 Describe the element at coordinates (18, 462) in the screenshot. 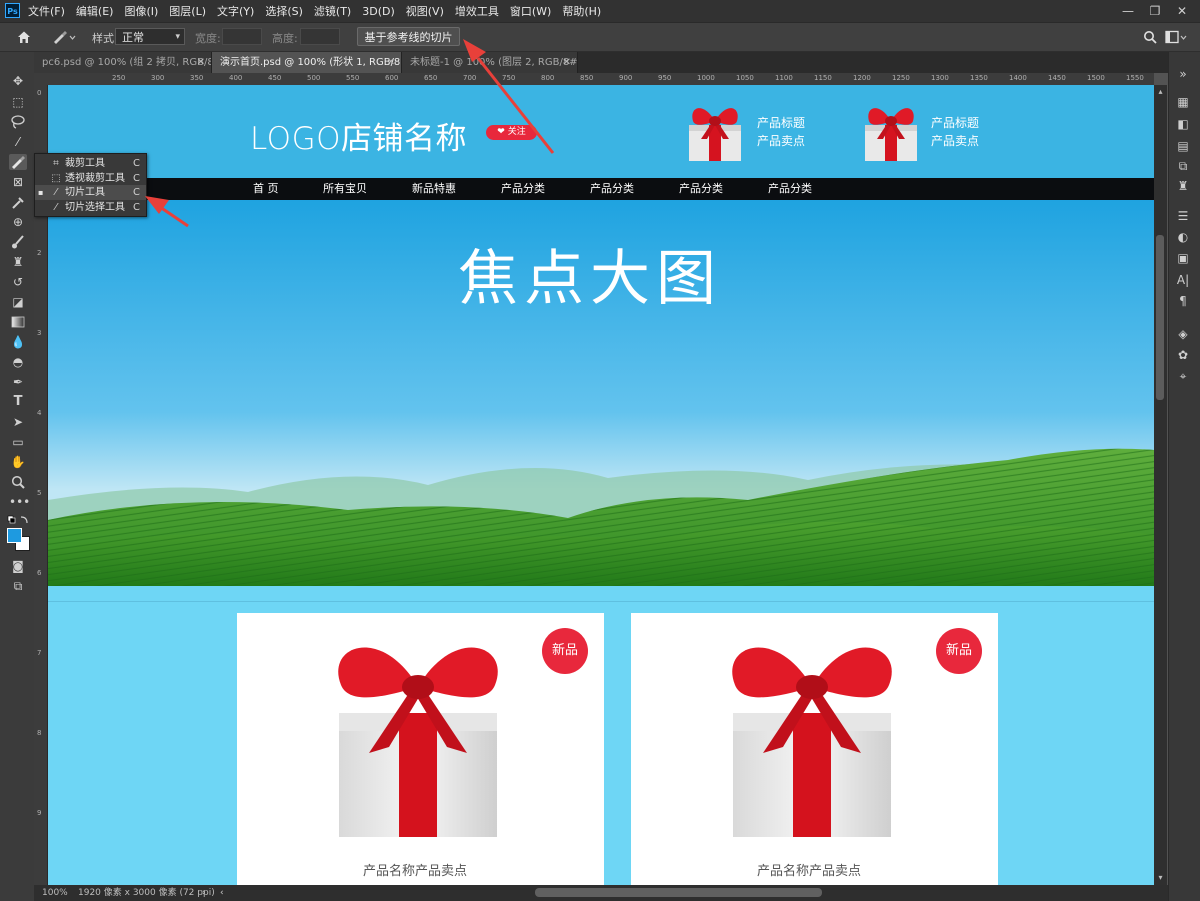

I see `hand-tool-icon: ✋` at that location.